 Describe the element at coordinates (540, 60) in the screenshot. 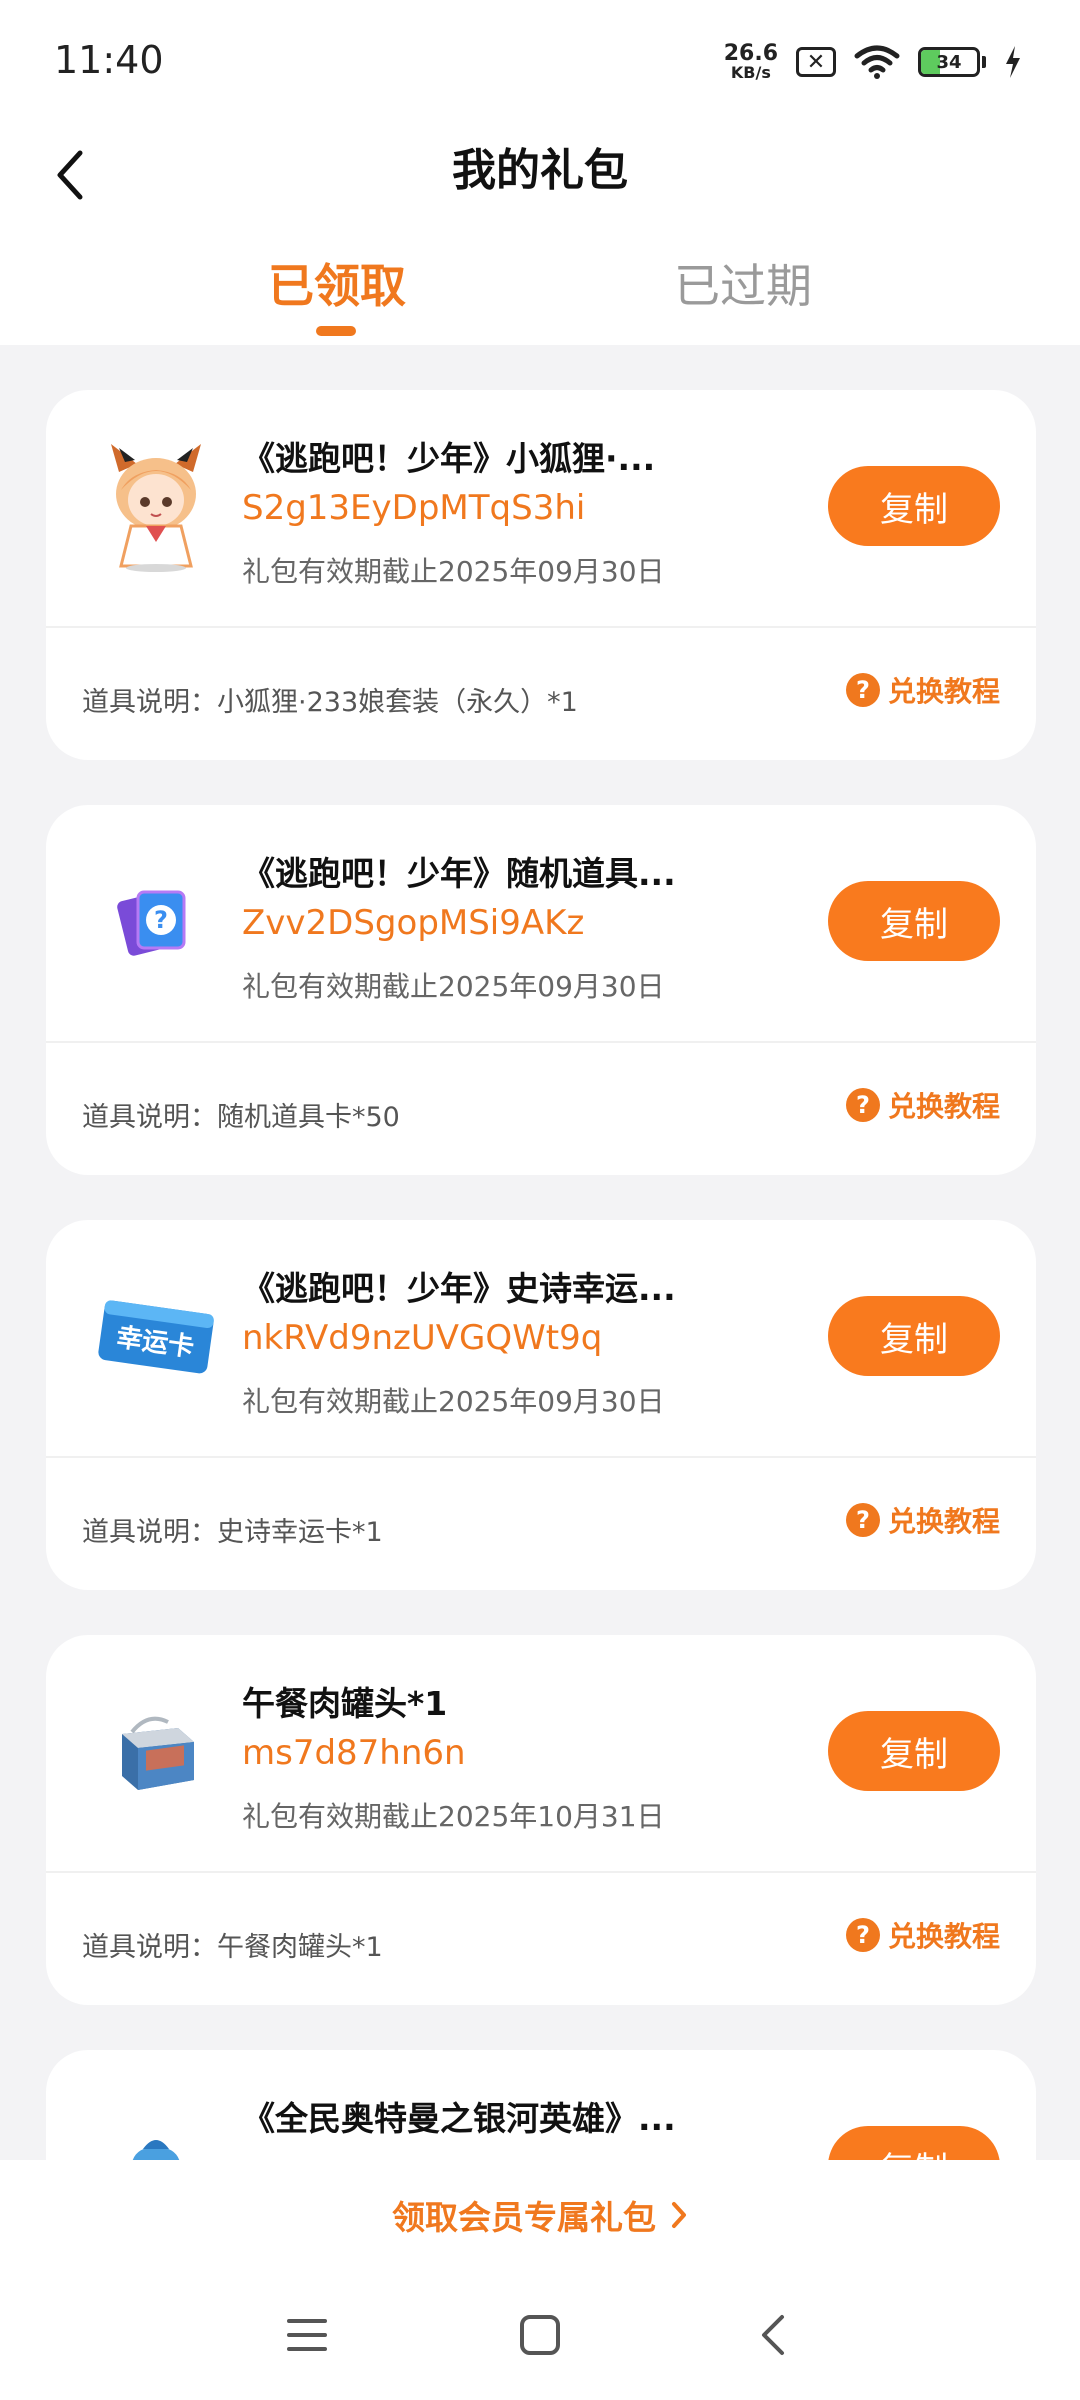

I see `status-bar: 11:40 26.6 KB/s ✕ 34` at that location.